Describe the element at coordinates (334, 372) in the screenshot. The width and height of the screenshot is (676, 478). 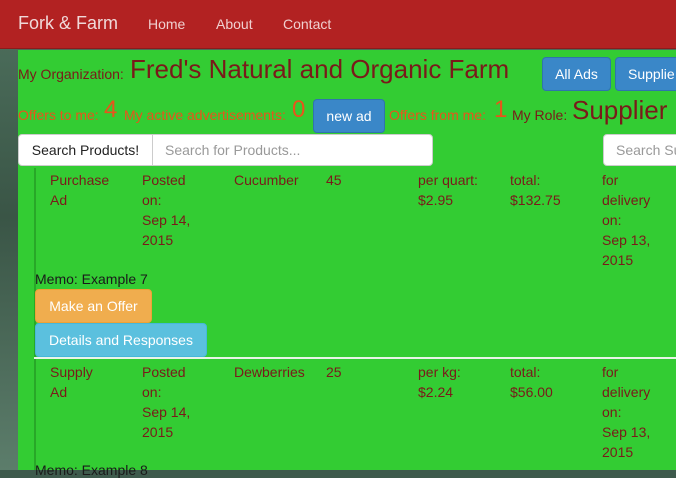
I see `ad-quantity: 25` at that location.